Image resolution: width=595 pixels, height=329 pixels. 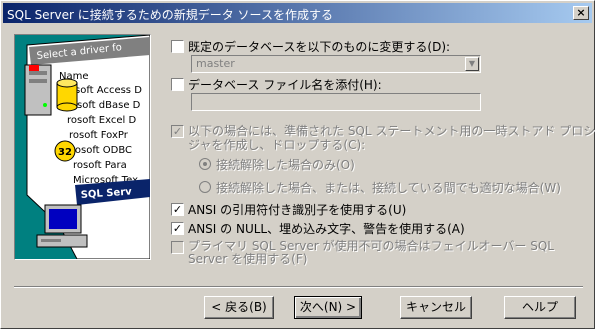 What do you see at coordinates (298, 287) in the screenshot?
I see `separator` at bounding box center [298, 287].